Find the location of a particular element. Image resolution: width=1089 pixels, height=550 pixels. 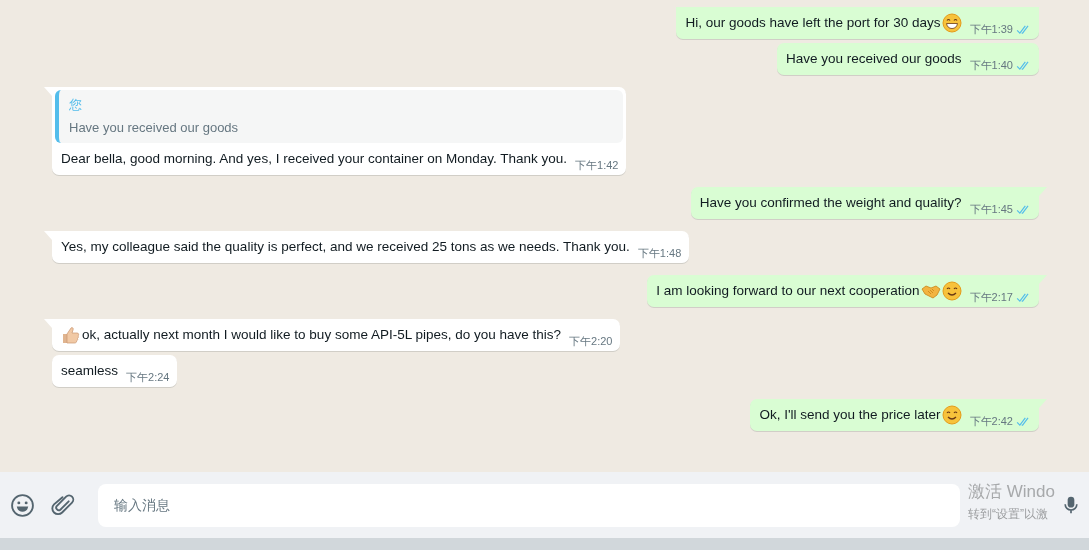

activation-hint: 转到“设置”以激 is located at coordinates (1009, 514).